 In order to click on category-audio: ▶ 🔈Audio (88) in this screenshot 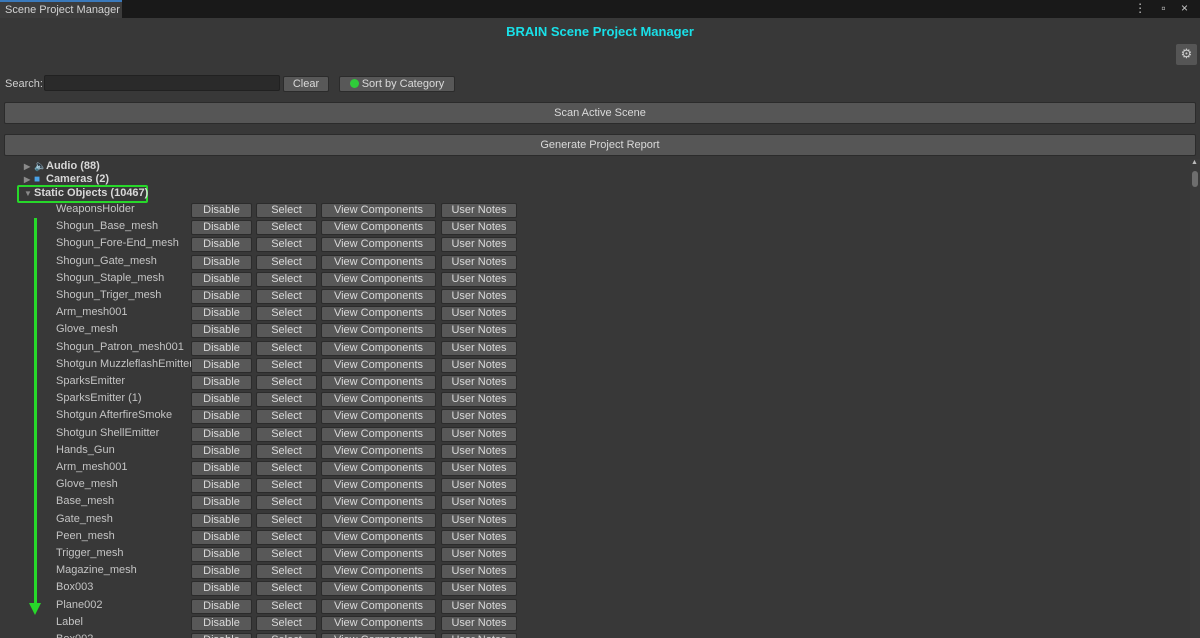, I will do `click(62, 167)`.